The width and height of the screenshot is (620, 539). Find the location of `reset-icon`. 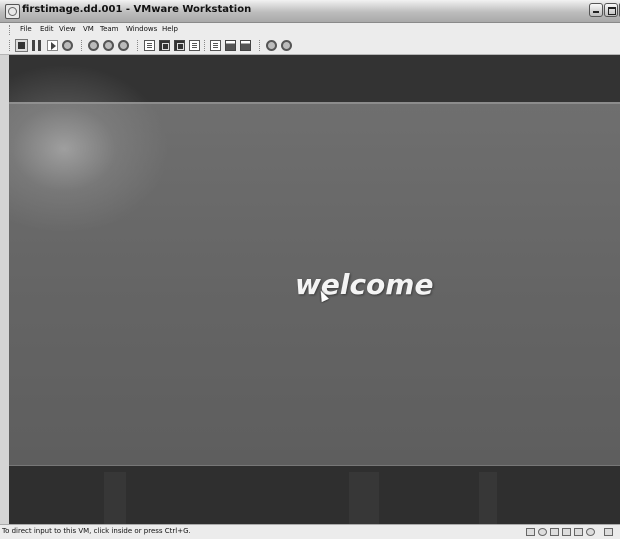

reset-icon is located at coordinates (67, 45).